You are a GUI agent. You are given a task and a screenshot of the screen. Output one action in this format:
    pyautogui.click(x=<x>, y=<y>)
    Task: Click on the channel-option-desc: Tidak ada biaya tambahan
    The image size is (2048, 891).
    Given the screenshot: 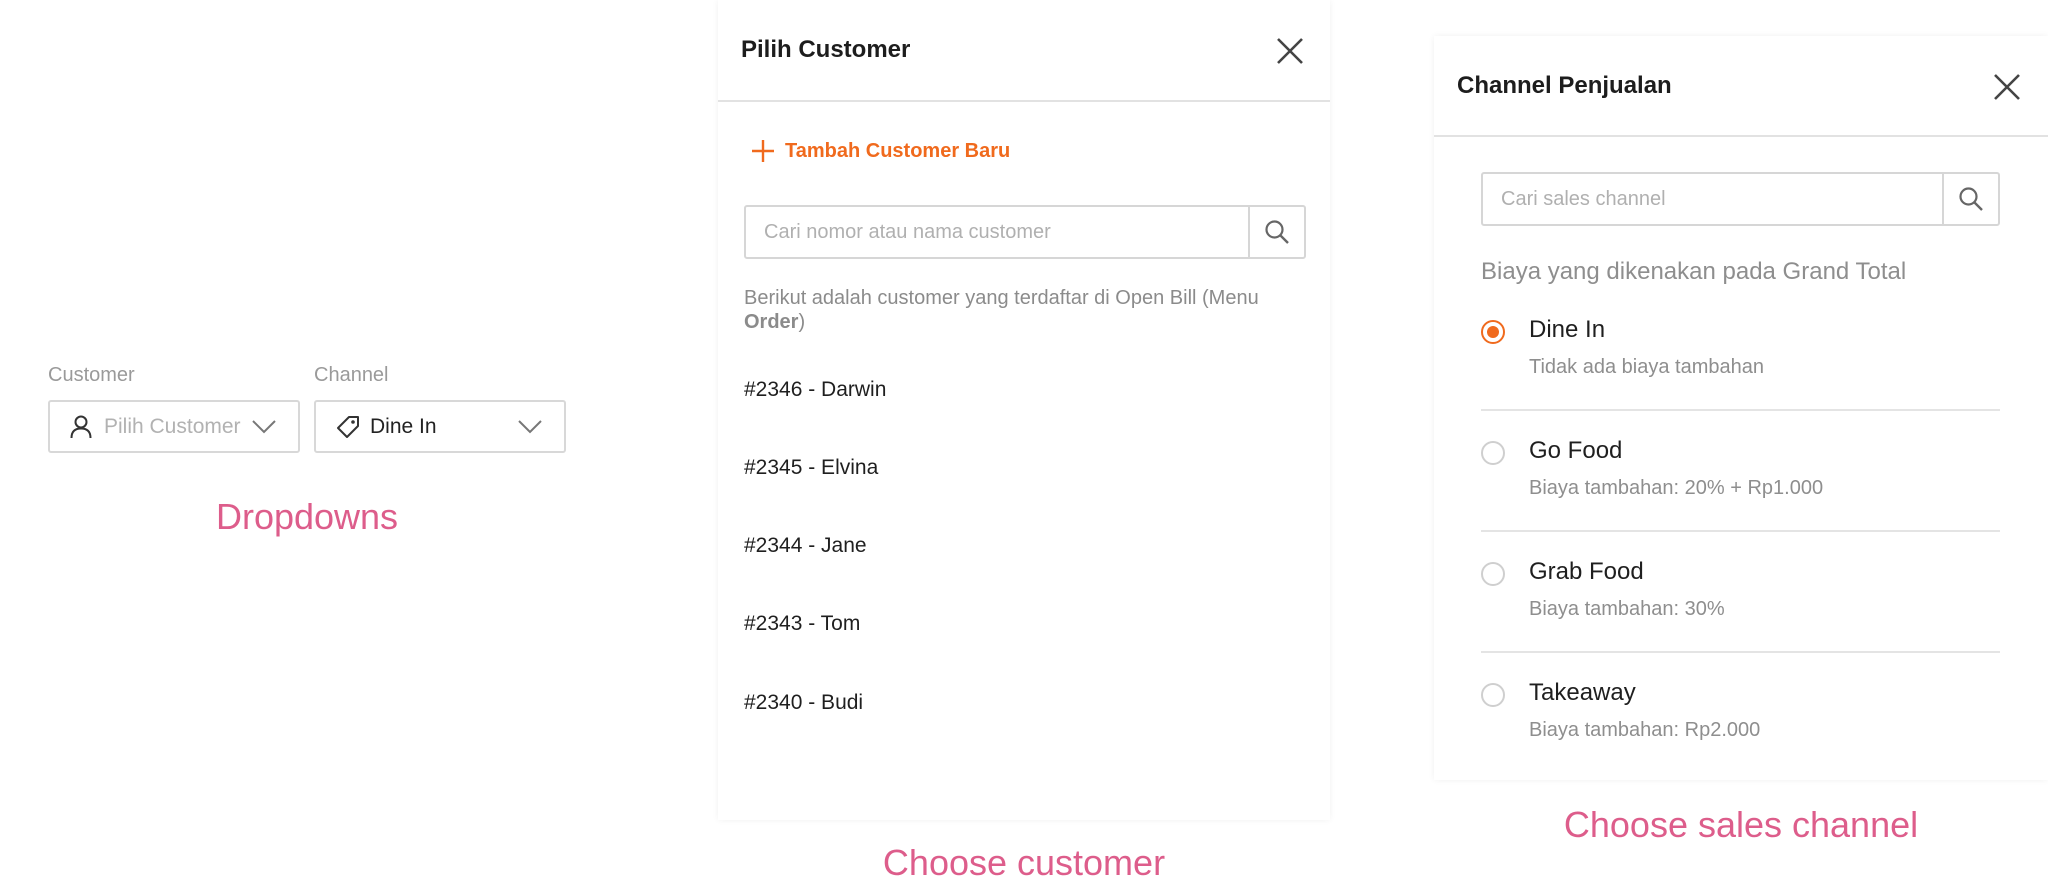 What is the action you would take?
    pyautogui.click(x=1646, y=367)
    